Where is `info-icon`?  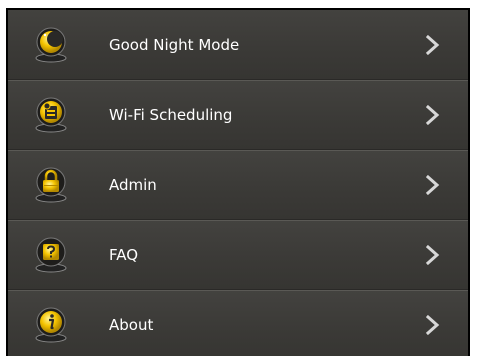
info-icon is located at coordinates (51, 325).